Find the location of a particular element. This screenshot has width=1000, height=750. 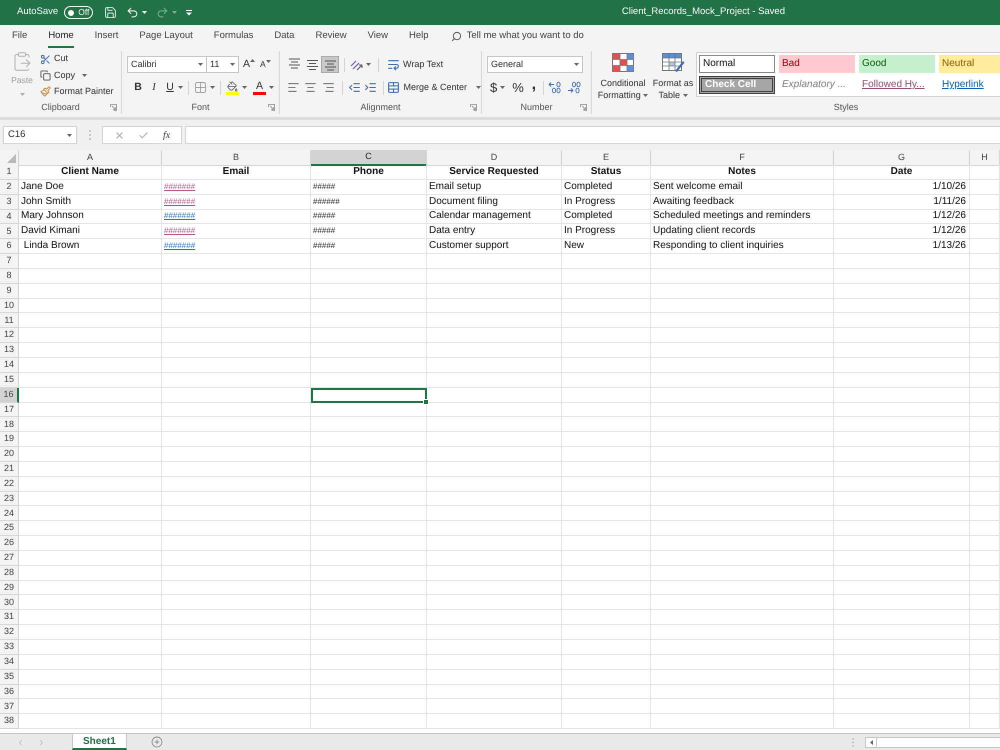

grow-font-button: A is located at coordinates (249, 64).